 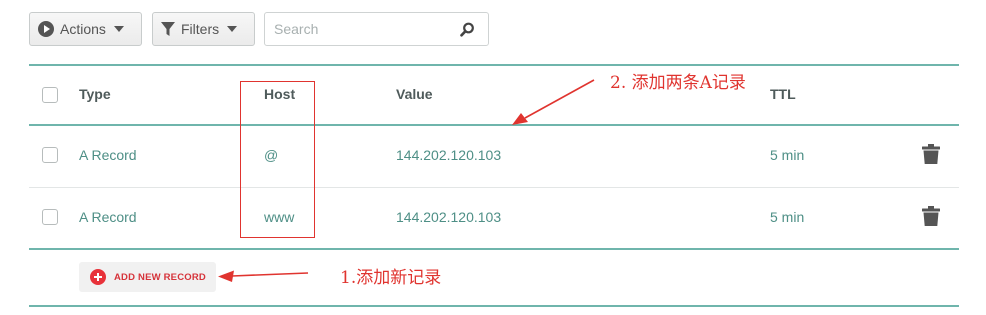 What do you see at coordinates (391, 278) in the screenshot?
I see `annotation-add-new-record: 1.添加新记录` at bounding box center [391, 278].